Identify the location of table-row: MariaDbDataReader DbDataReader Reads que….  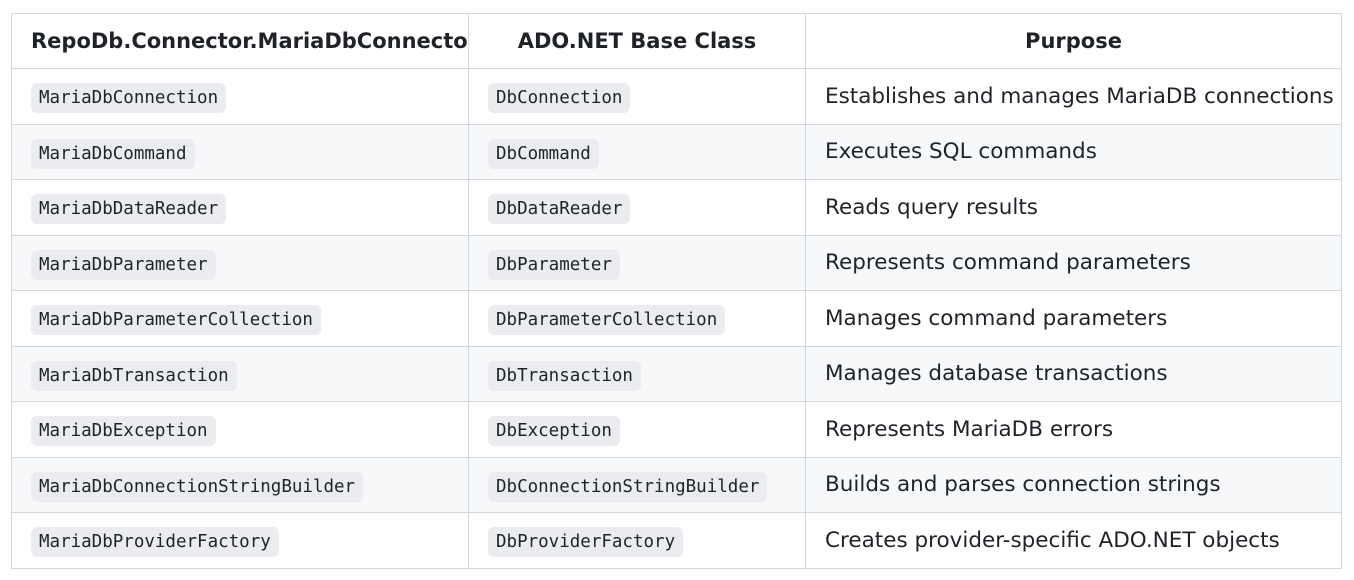
(676, 207).